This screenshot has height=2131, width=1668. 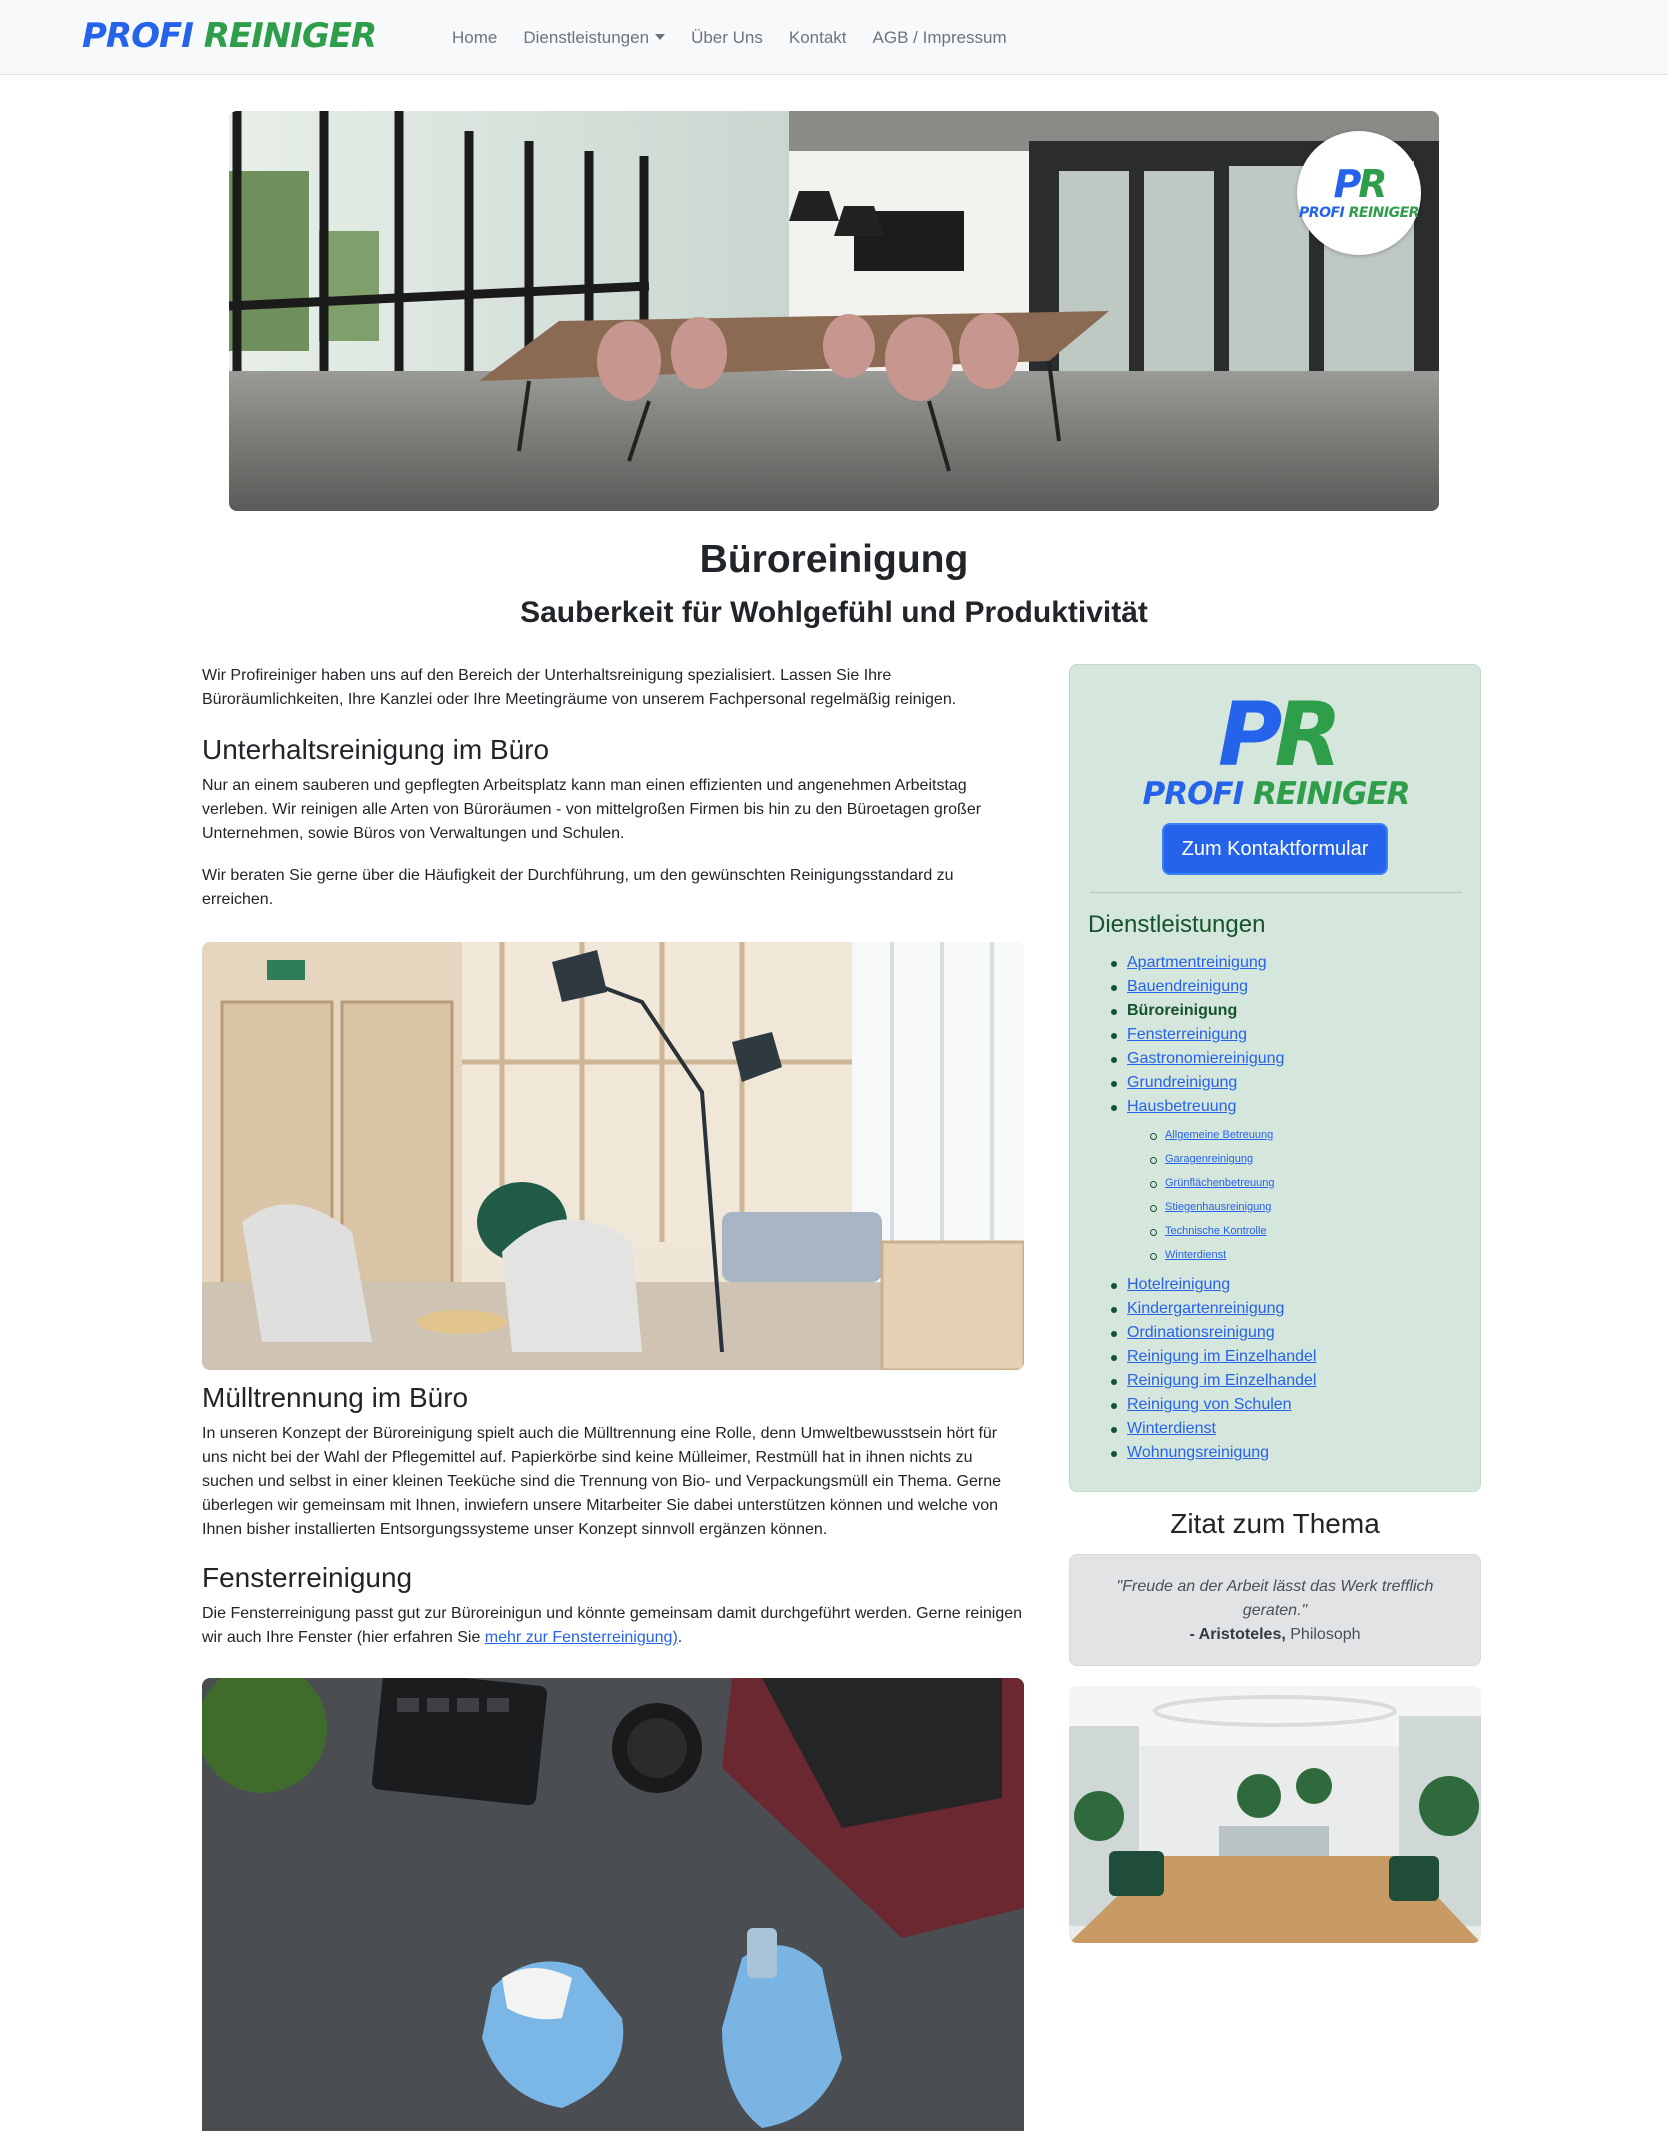 What do you see at coordinates (1249, 734) in the screenshot?
I see `sidebar-logo-p: P` at bounding box center [1249, 734].